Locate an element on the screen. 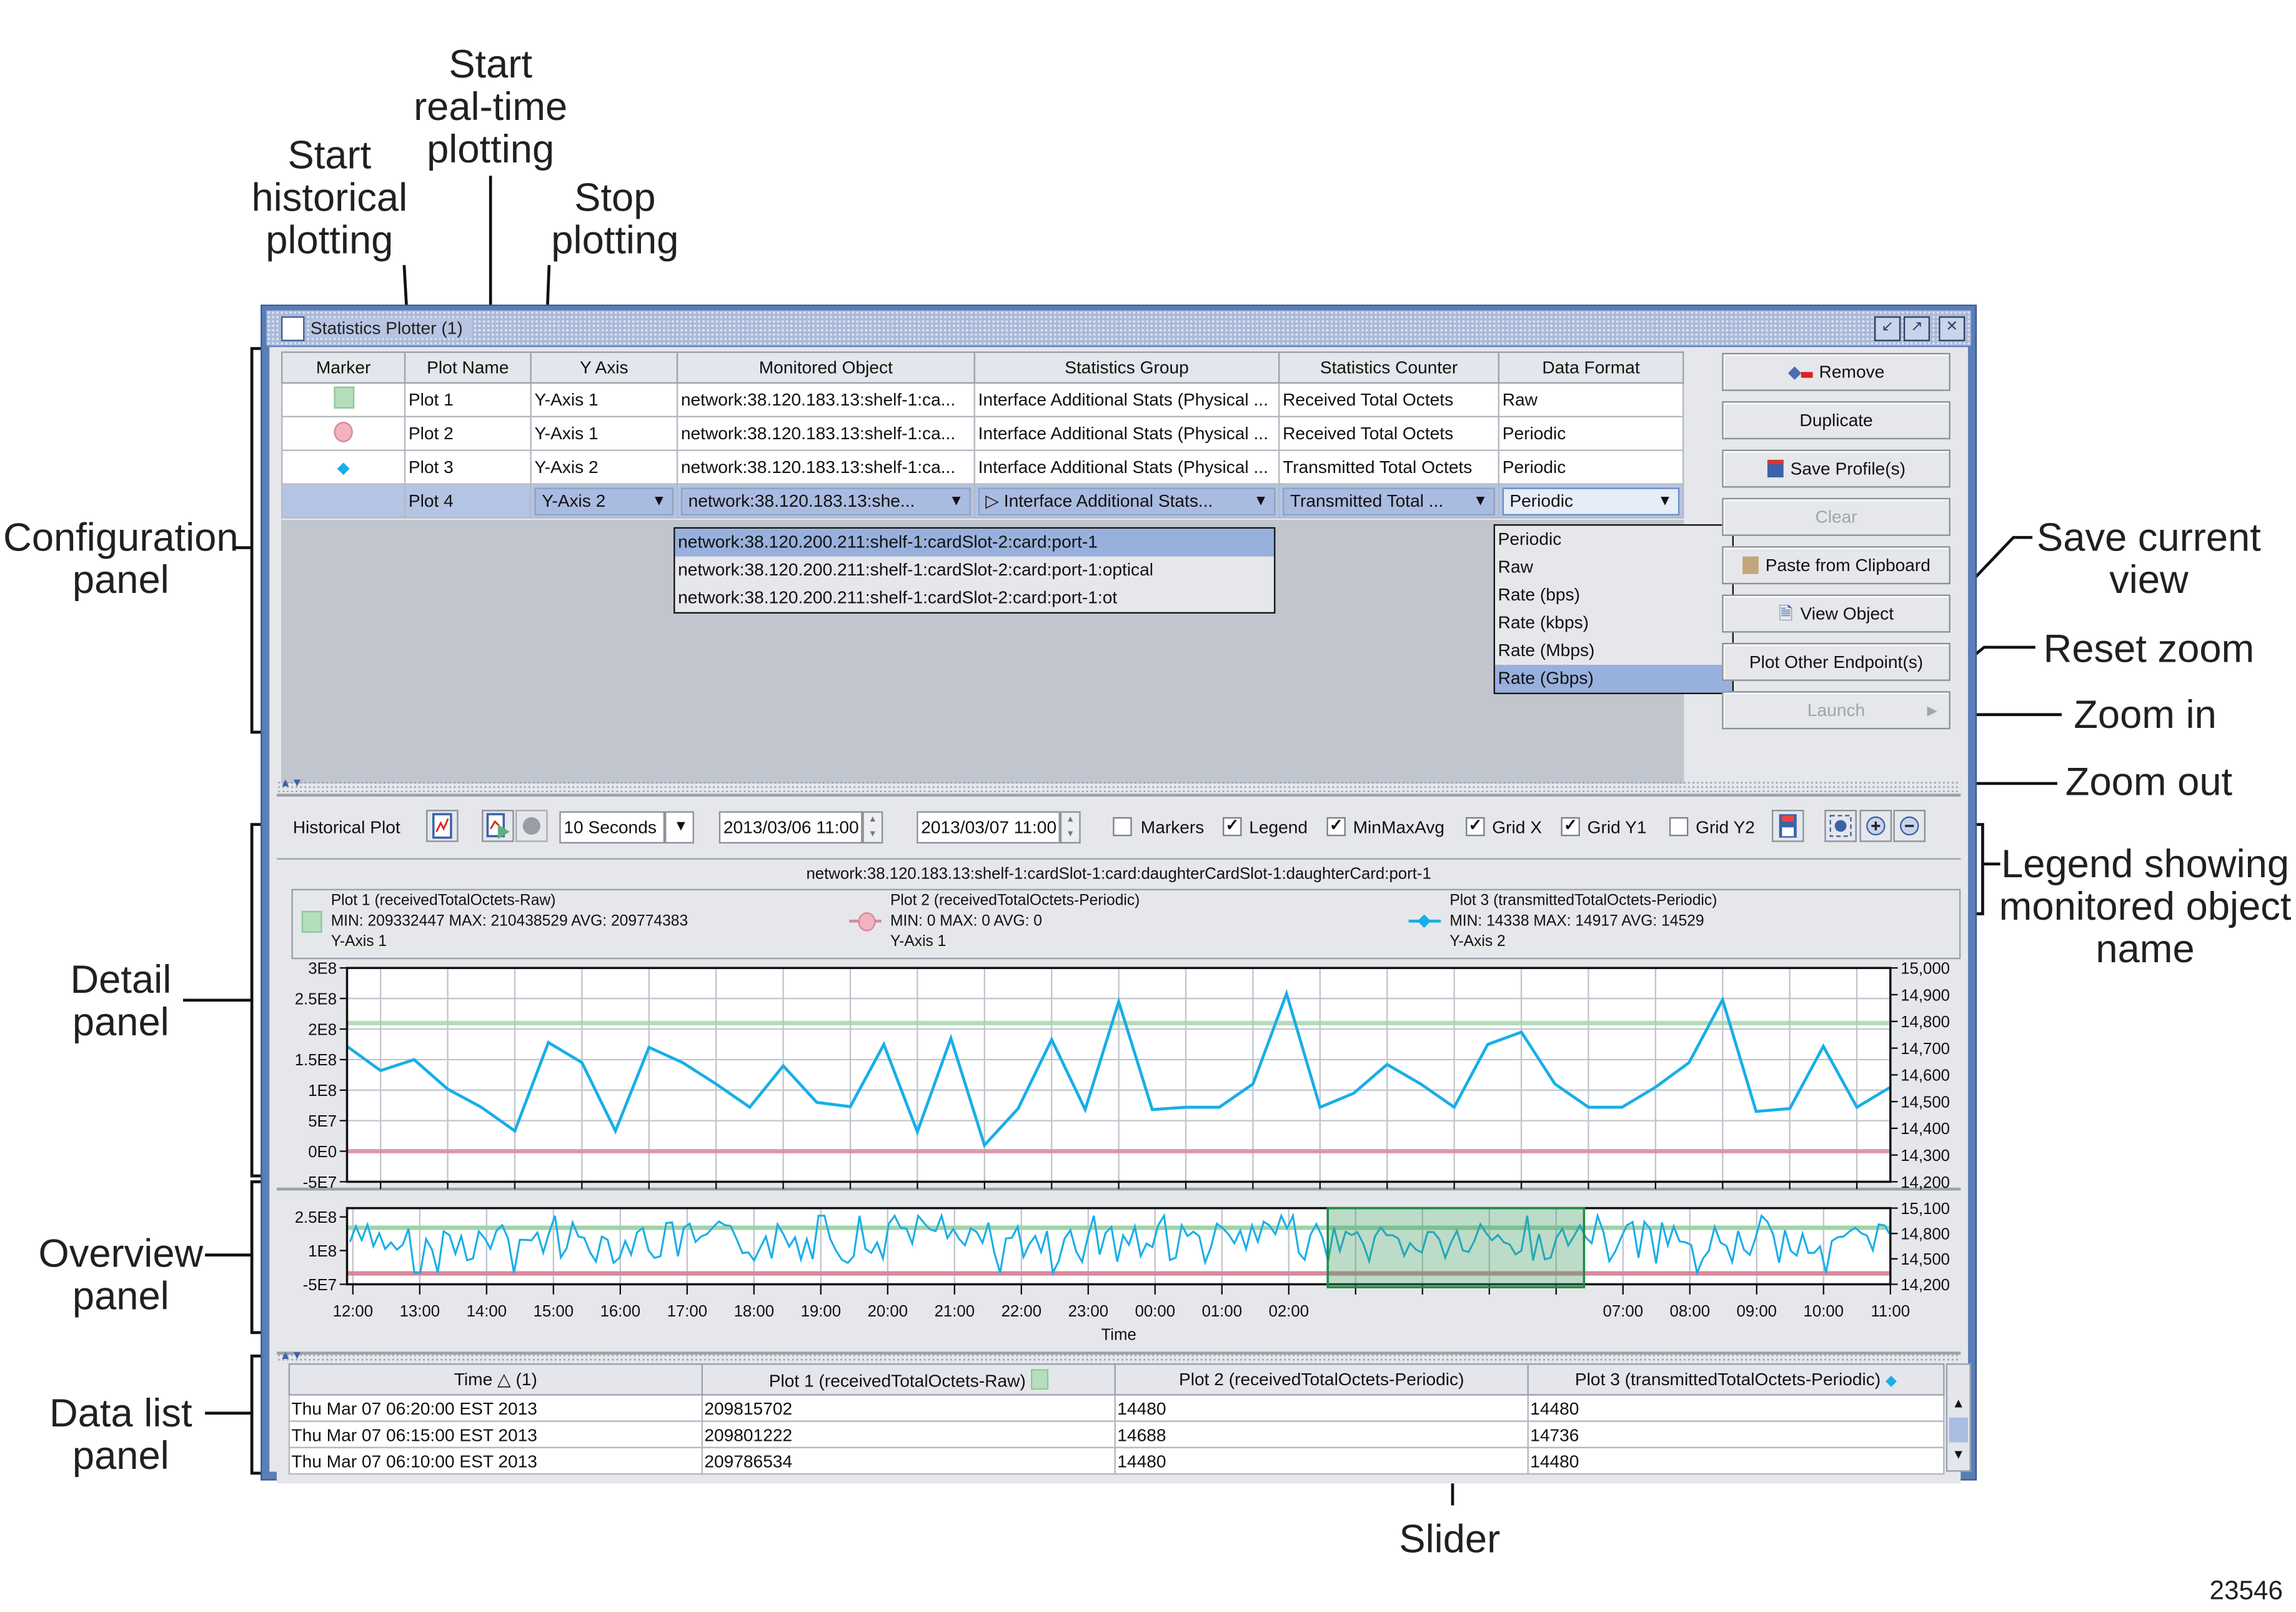 This screenshot has height=1612, width=2296. legend-checkbox: ✓ is located at coordinates (1232, 826).